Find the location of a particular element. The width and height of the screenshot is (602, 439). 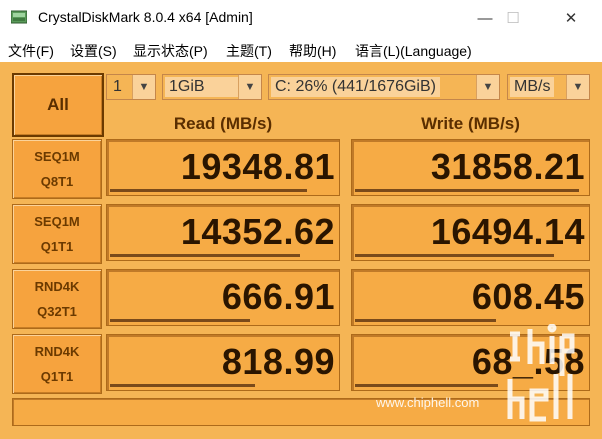

drive-value: C: 26% (441/1676GiB) is located at coordinates (355, 87).